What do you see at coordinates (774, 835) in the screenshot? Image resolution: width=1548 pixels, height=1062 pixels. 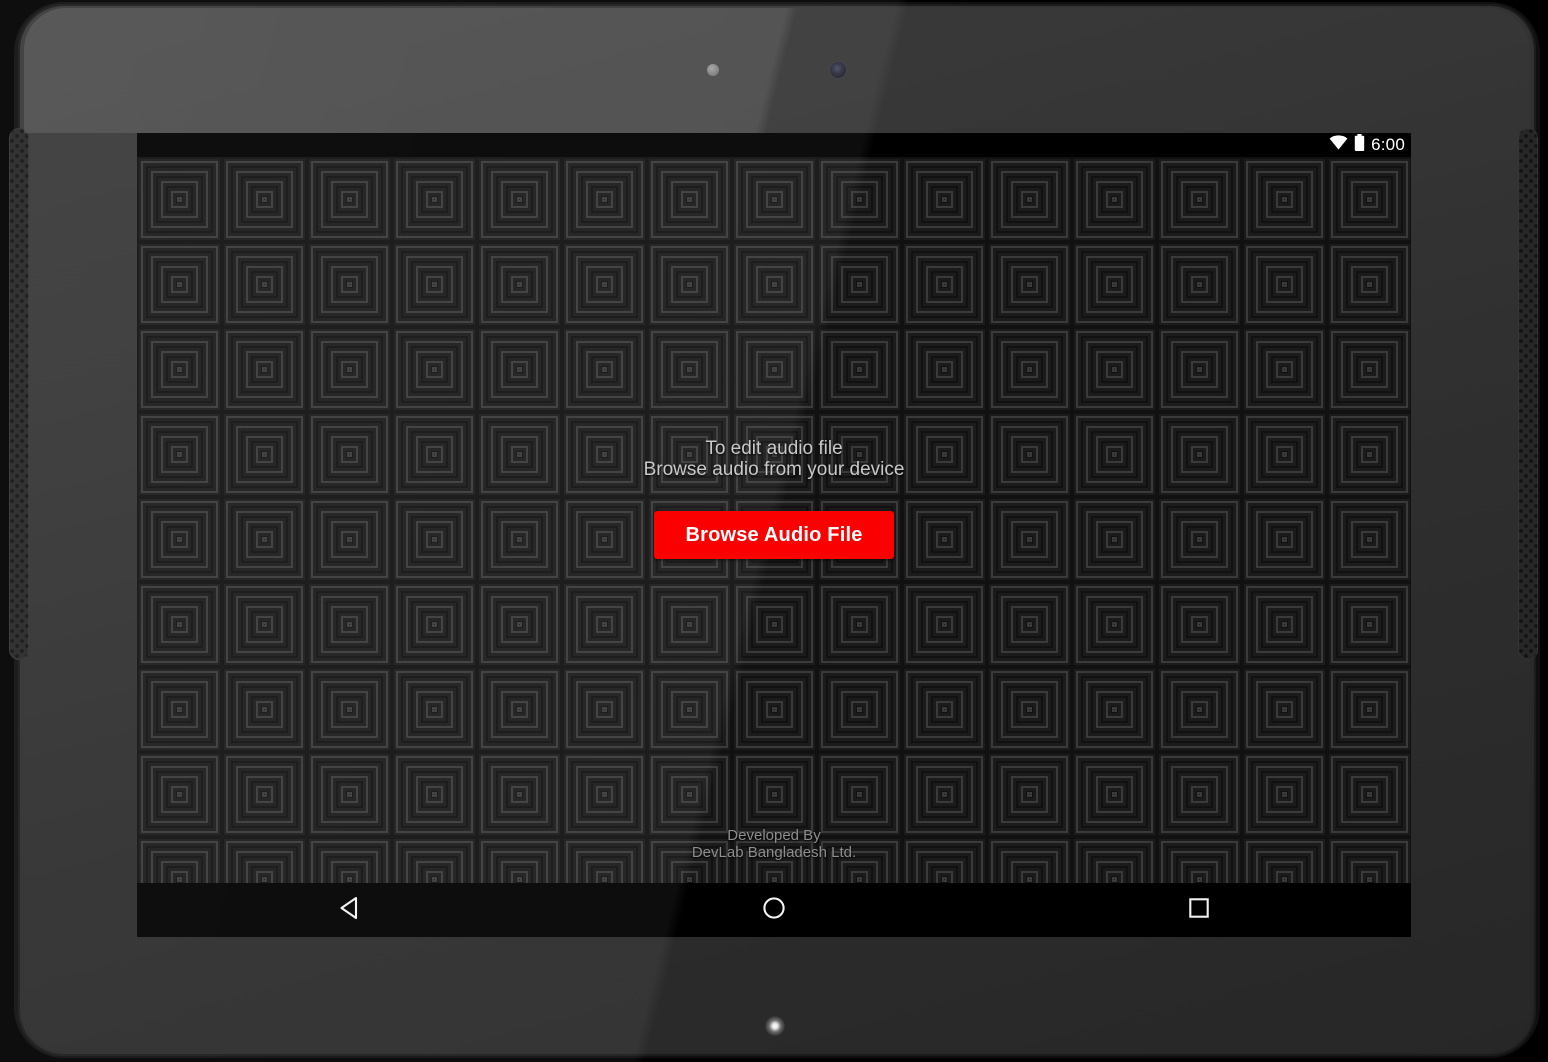 I see `credit-line-1: Developed By` at bounding box center [774, 835].